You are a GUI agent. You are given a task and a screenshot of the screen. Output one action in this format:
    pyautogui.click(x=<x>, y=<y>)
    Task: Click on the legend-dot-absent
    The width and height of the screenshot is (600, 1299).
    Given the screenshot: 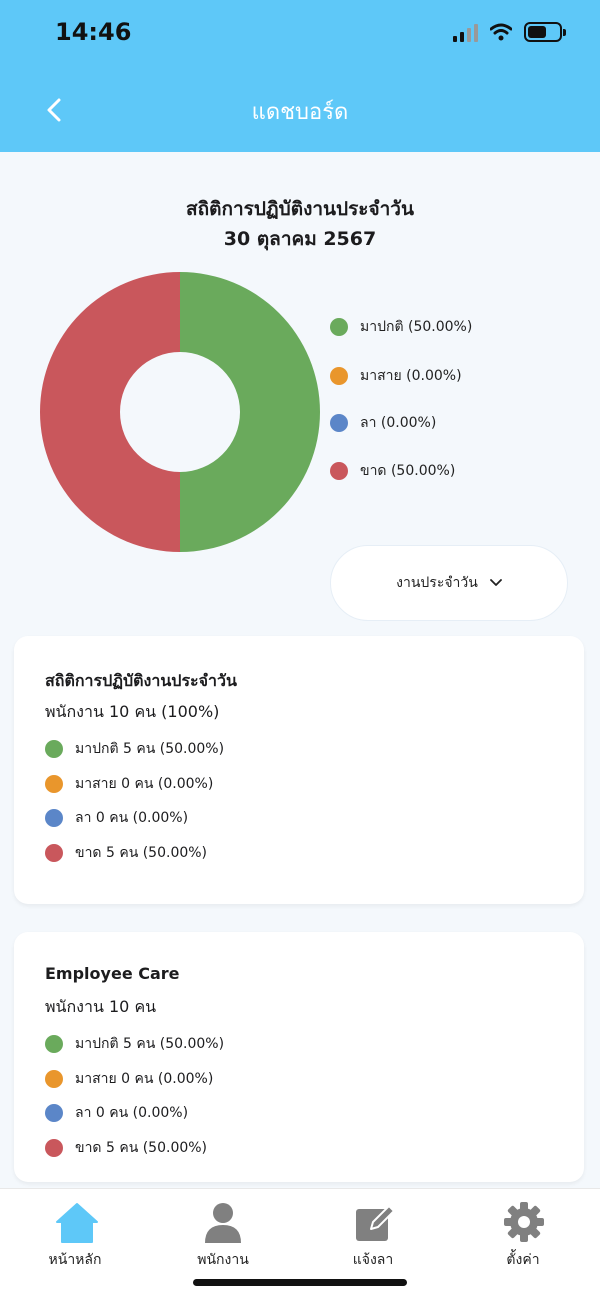 What is the action you would take?
    pyautogui.click(x=339, y=471)
    